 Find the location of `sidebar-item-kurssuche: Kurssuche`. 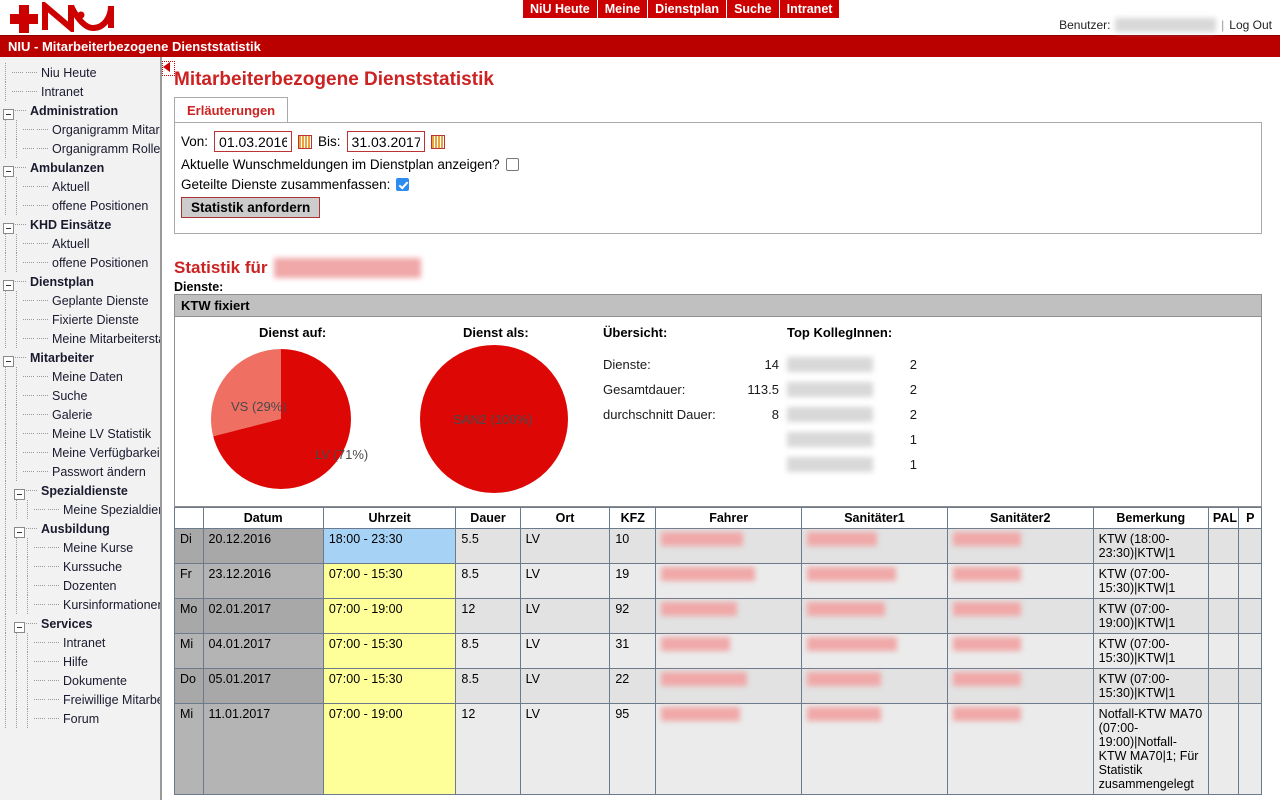

sidebar-item-kurssuche: Kurssuche is located at coordinates (80, 566).